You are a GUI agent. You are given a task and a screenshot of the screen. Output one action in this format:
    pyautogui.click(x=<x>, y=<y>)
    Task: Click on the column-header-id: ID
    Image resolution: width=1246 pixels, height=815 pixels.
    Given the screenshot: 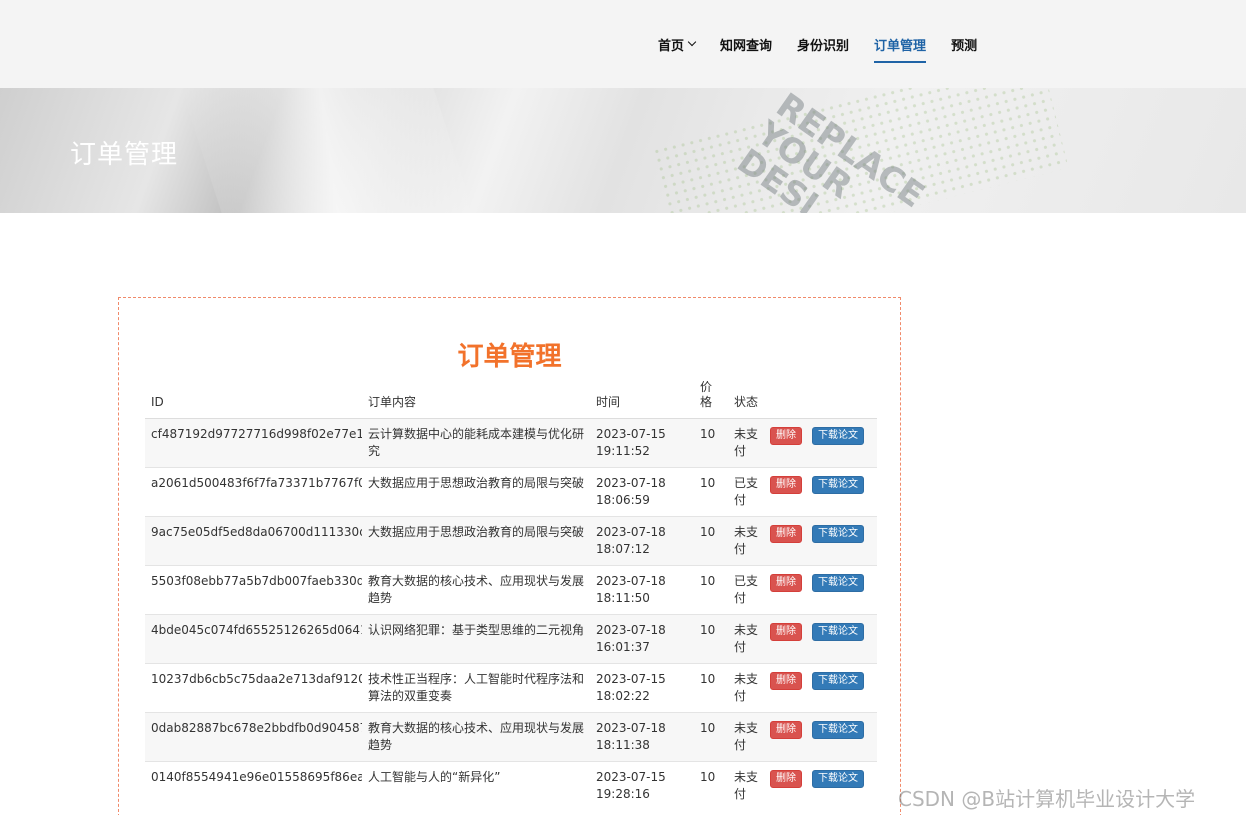 What is the action you would take?
    pyautogui.click(x=253, y=399)
    